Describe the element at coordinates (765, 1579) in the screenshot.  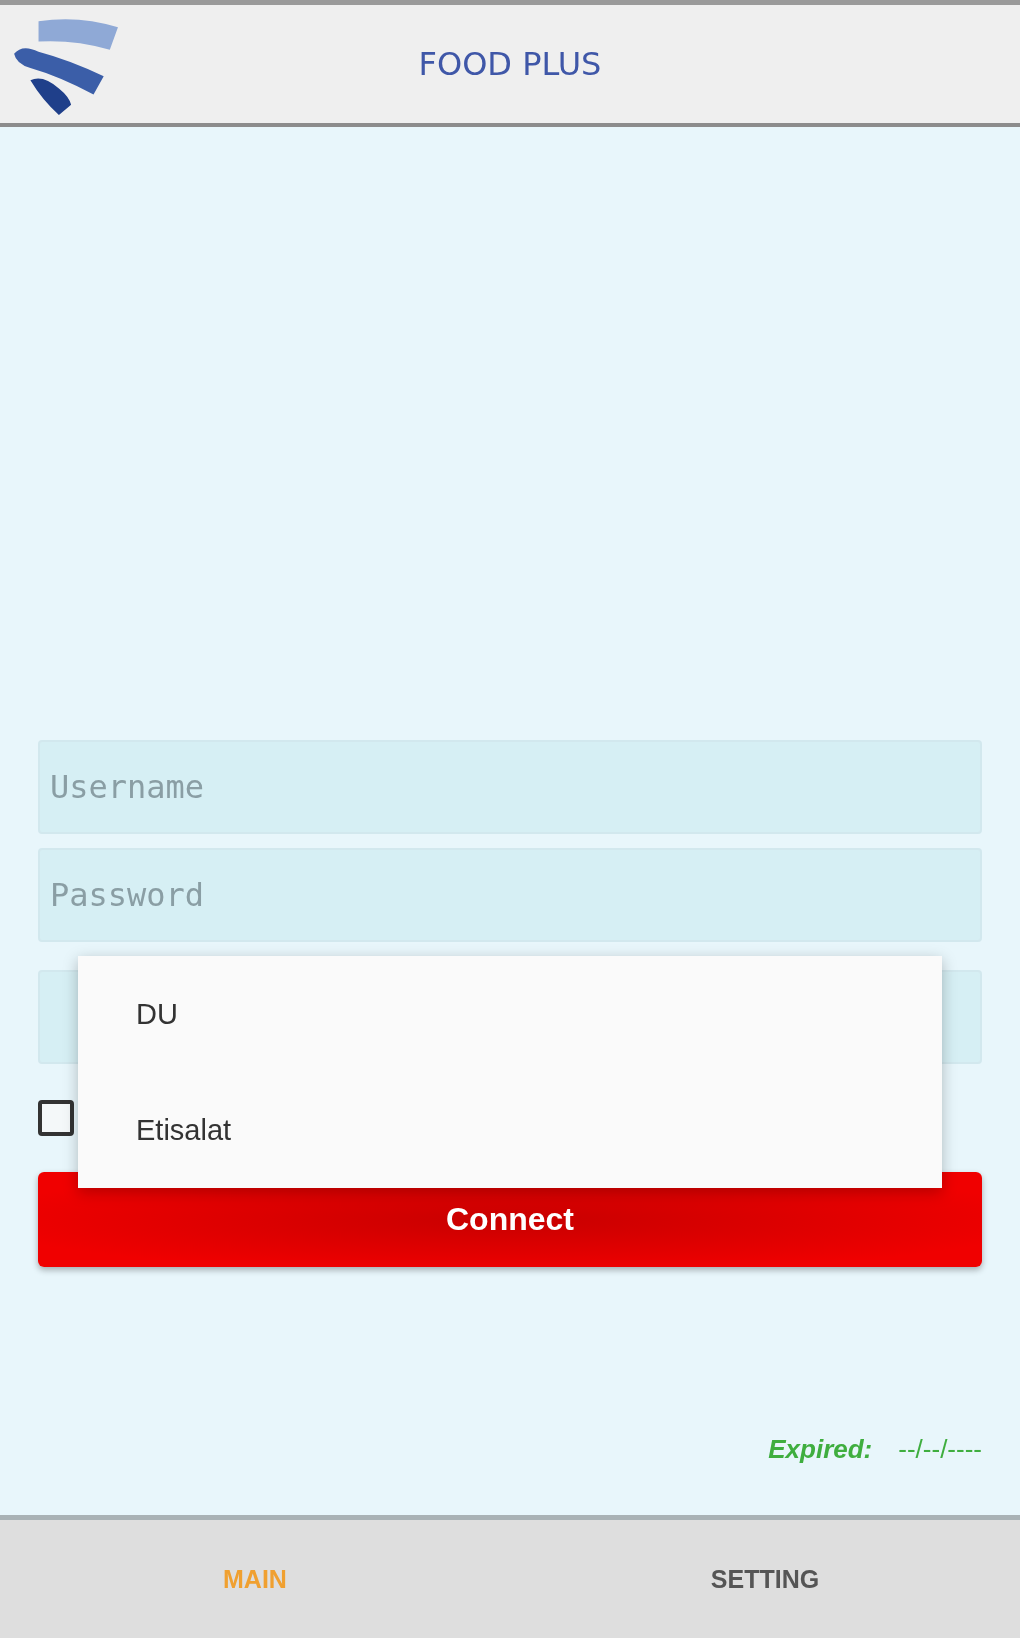
I see `tab: SETTING` at that location.